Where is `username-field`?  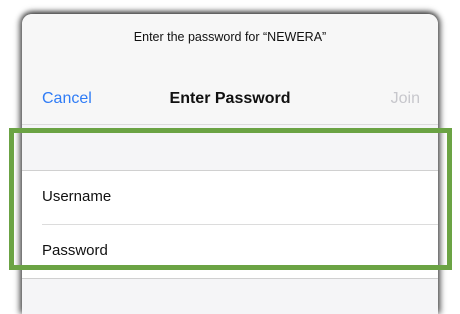 username-field is located at coordinates (289, 198).